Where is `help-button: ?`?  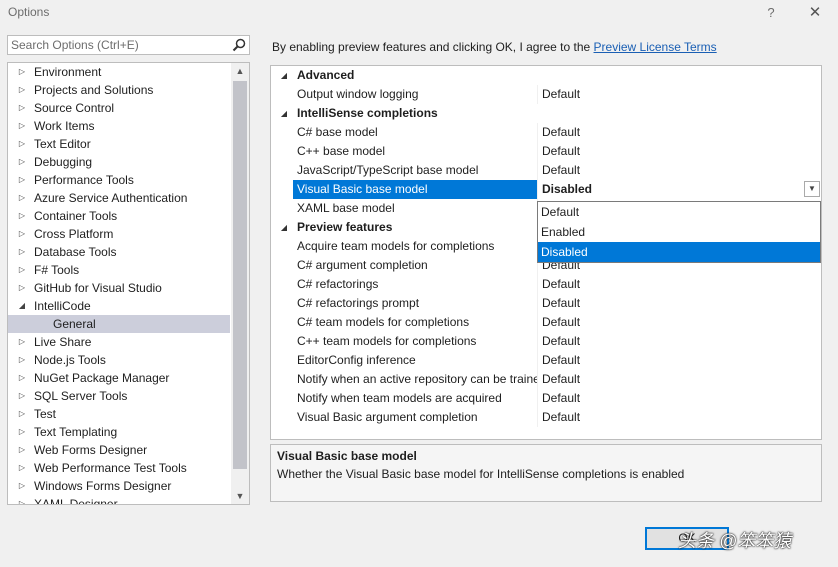 help-button: ? is located at coordinates (771, 13).